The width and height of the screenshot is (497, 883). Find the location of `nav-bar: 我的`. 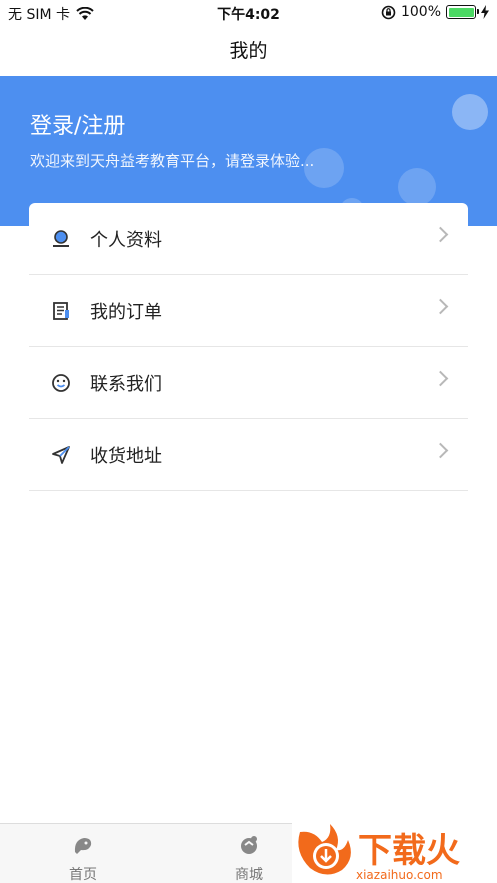

nav-bar: 我的 is located at coordinates (248, 51).